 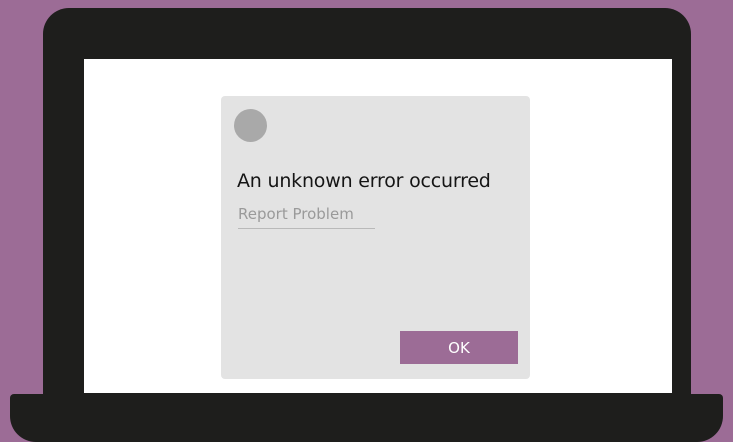 I want to click on report-problem-link: Report Problem, so click(x=306, y=217).